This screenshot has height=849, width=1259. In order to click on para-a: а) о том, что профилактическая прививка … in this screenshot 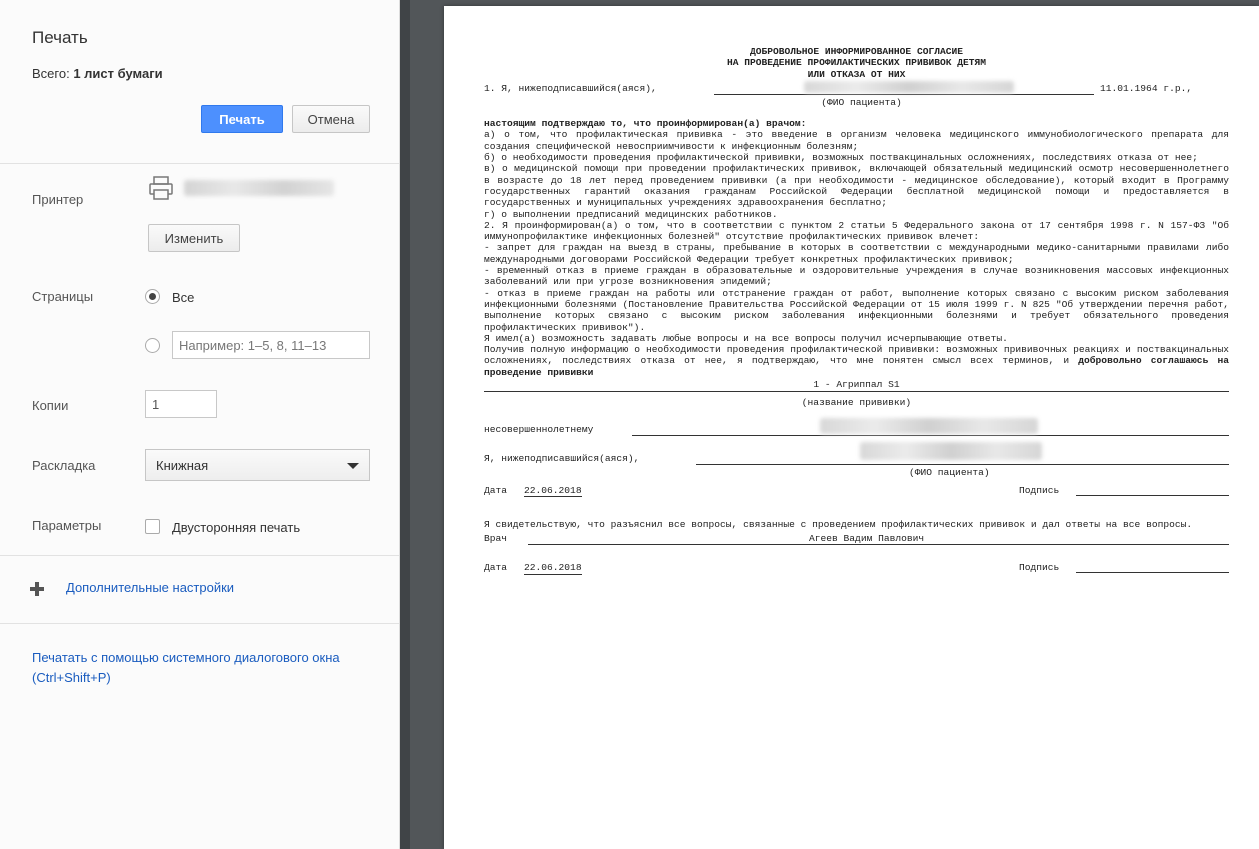, I will do `click(856, 140)`.